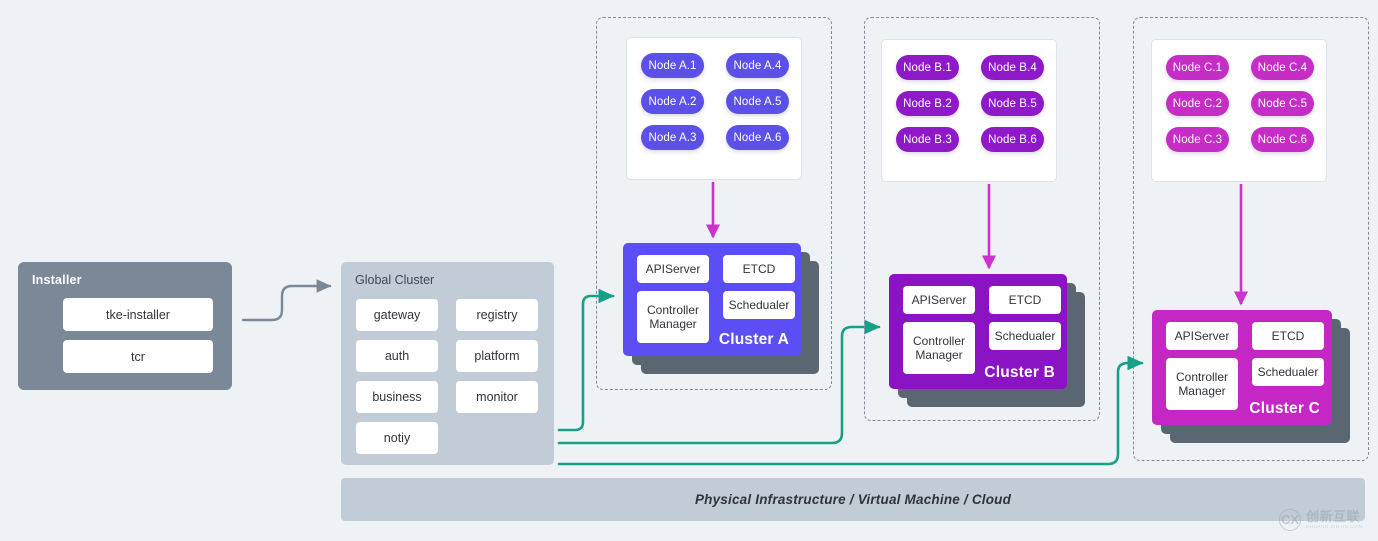  What do you see at coordinates (497, 356) in the screenshot?
I see `global-service-platform: platform` at bounding box center [497, 356].